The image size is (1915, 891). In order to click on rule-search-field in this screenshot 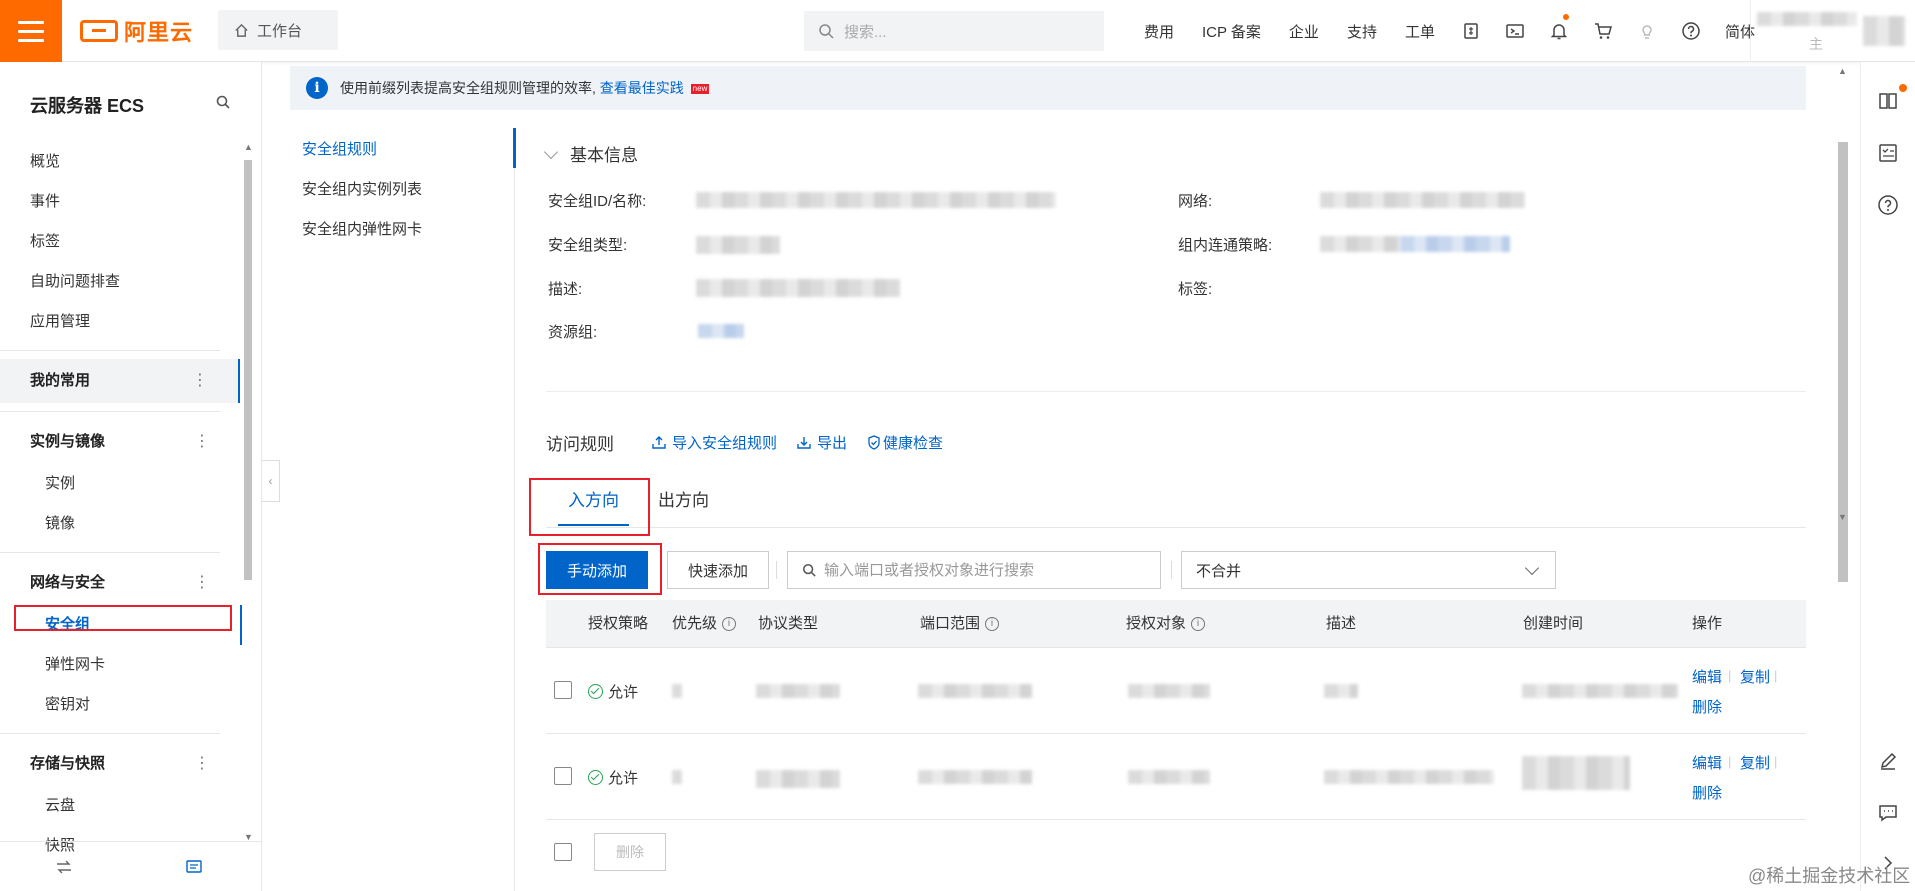, I will do `click(974, 570)`.